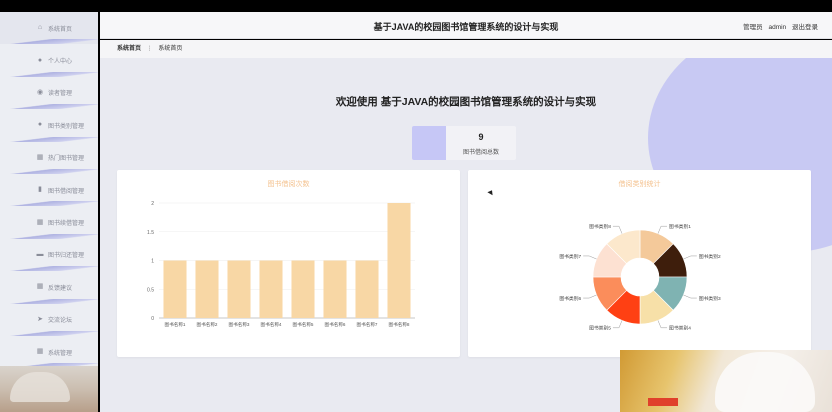  Describe the element at coordinates (303, 324) in the screenshot. I see `x-tick-label: 图书名称5` at that location.